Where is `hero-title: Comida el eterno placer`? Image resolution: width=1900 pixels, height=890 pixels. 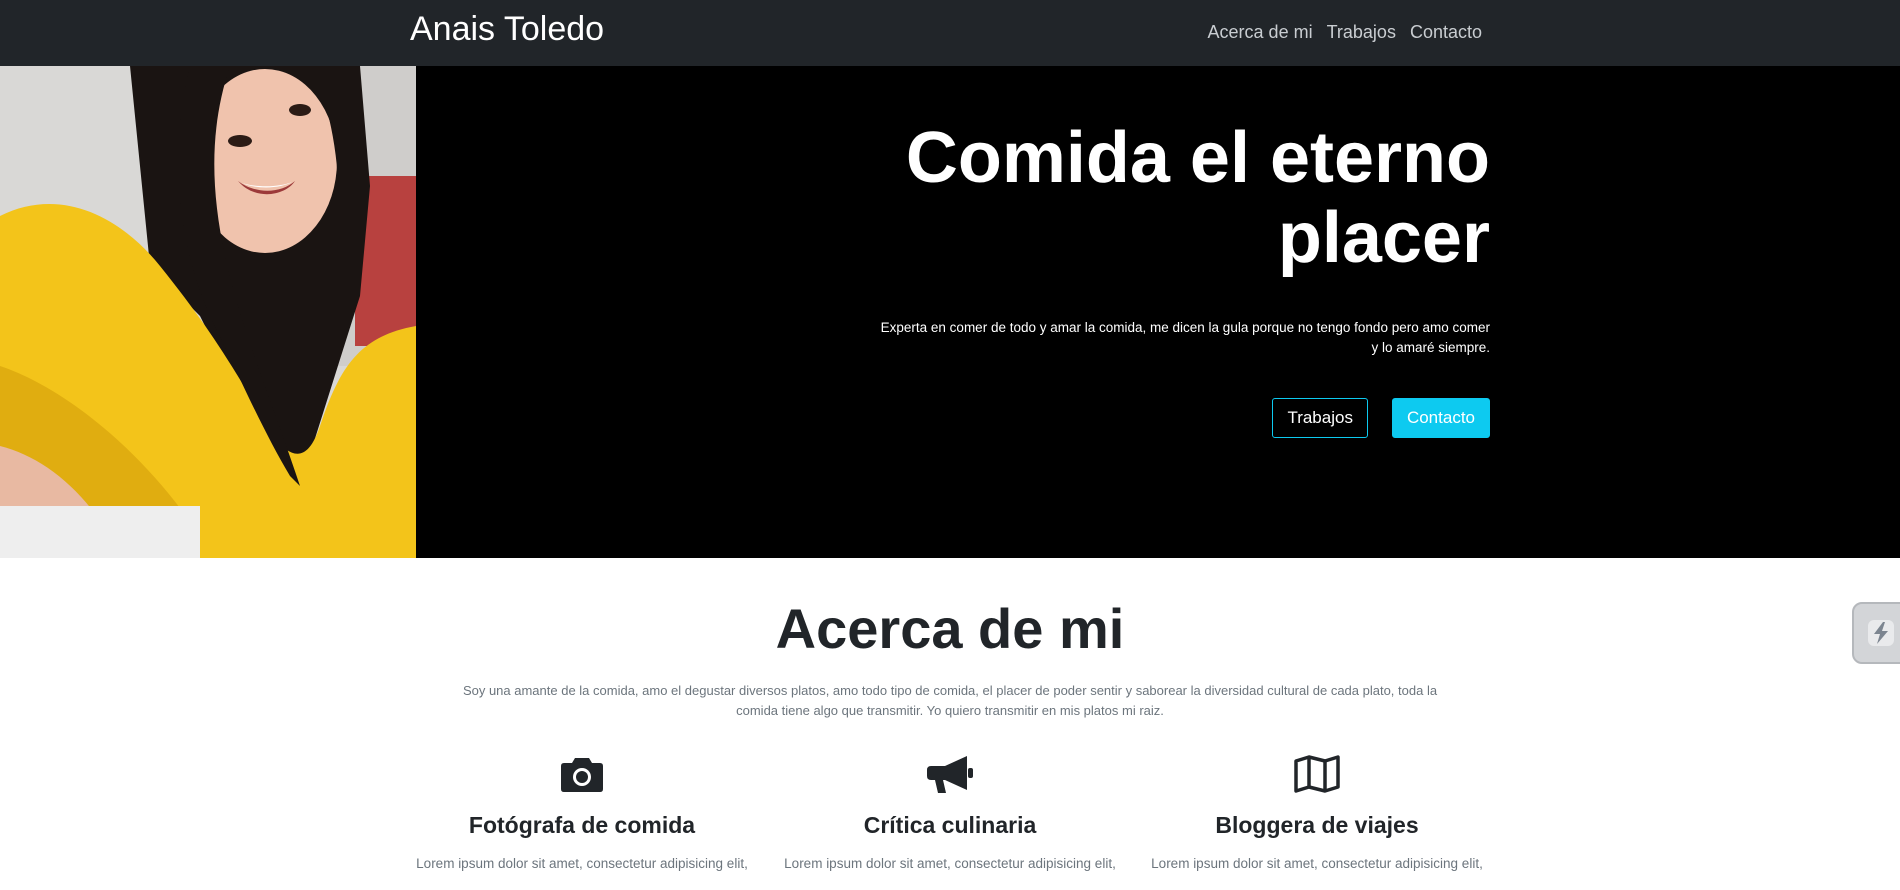 hero-title: Comida el eterno placer is located at coordinates (1170, 198).